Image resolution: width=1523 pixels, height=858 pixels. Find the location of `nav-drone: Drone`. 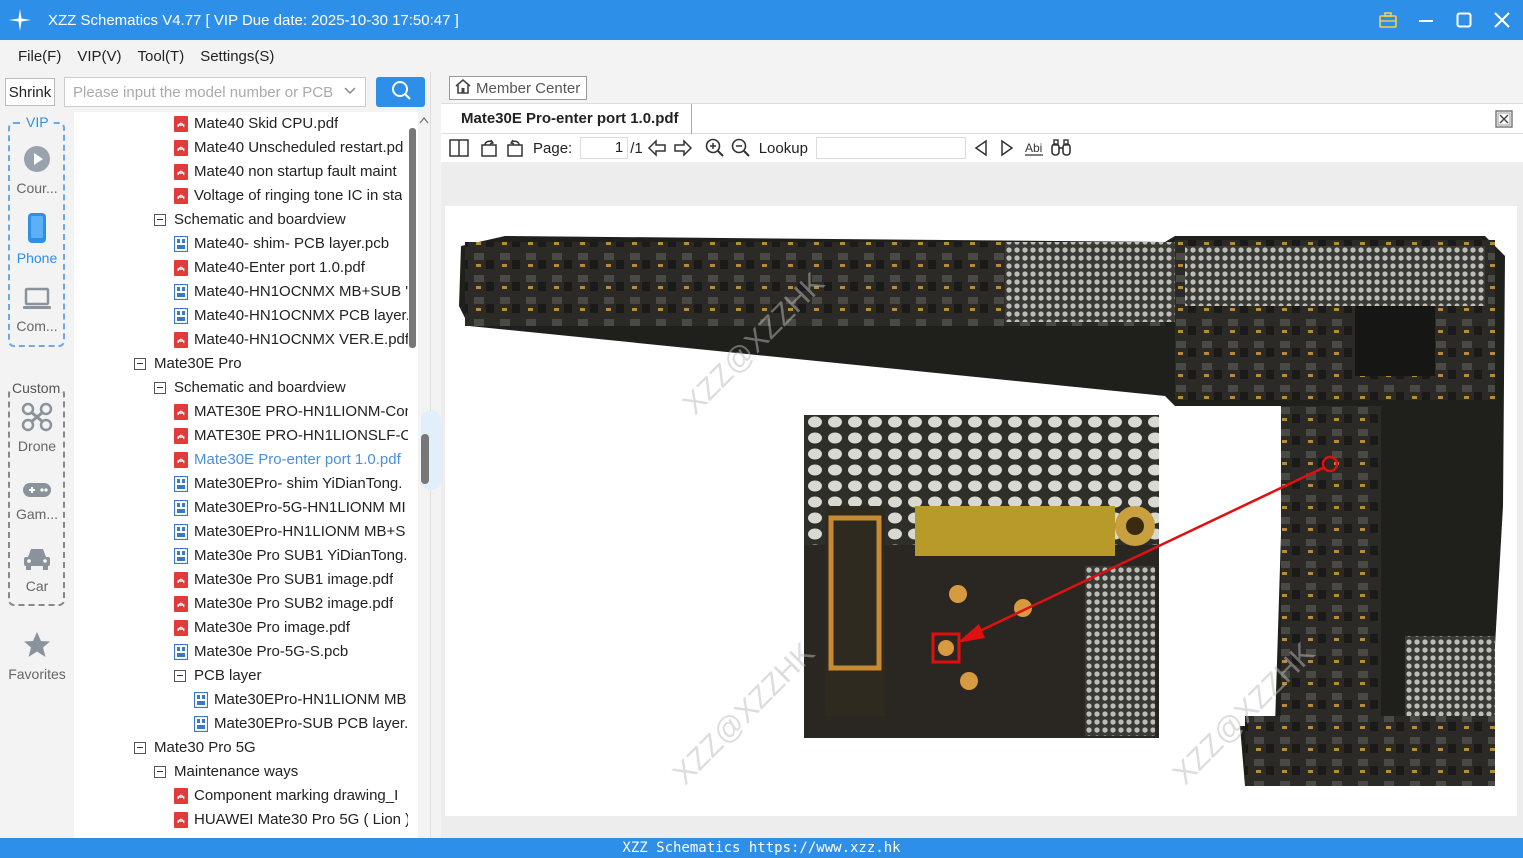

nav-drone: Drone is located at coordinates (37, 428).